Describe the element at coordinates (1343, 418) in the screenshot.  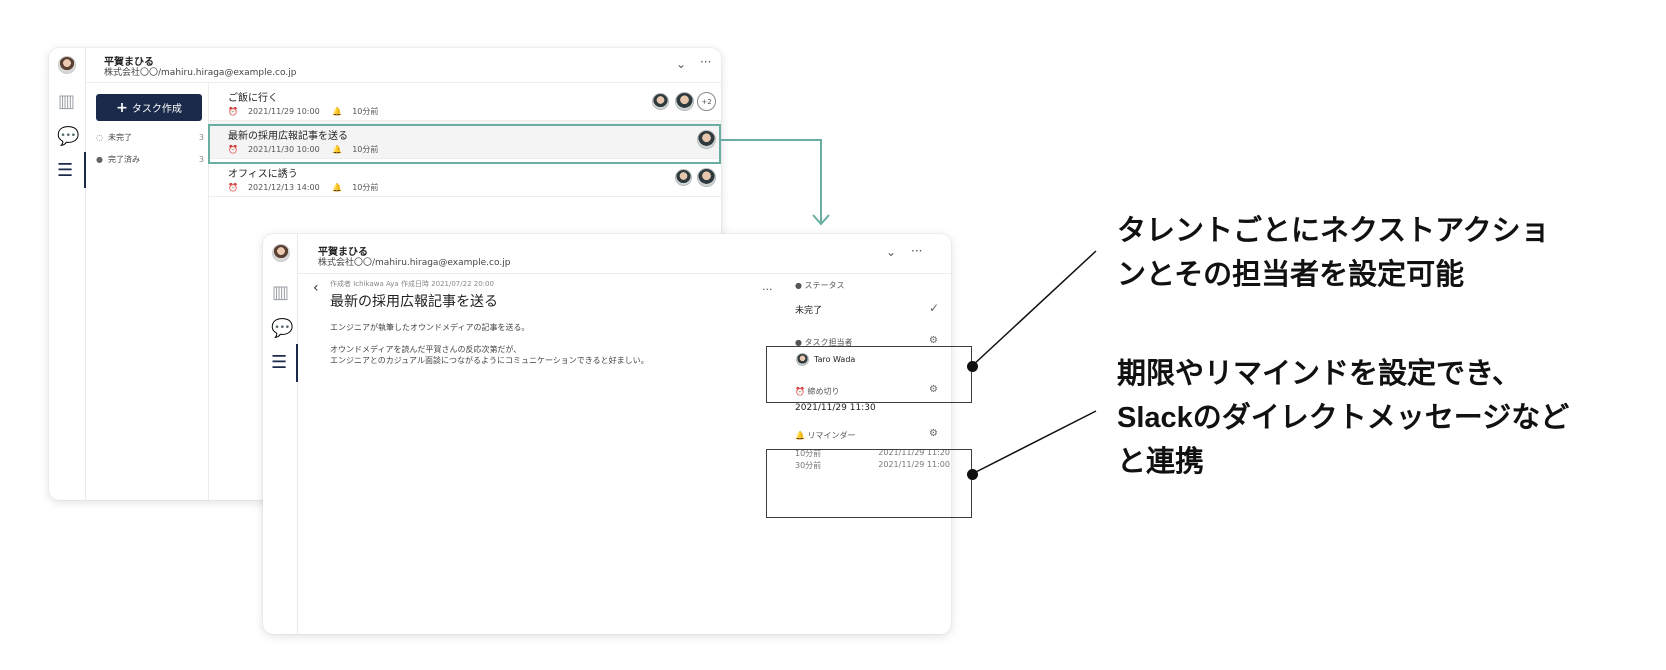
I see `annotation-reminder: 期限やリマインドを設定でき、 Slackのダイレクトメッセージなど と連携` at that location.